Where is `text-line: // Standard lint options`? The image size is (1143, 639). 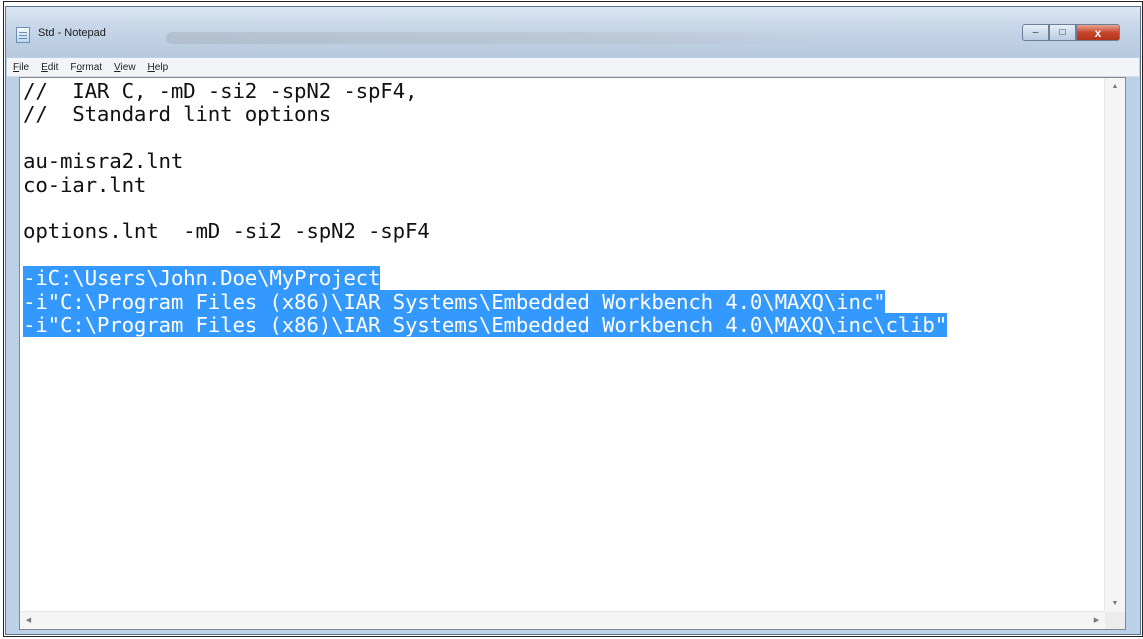
text-line: // Standard lint options is located at coordinates (177, 114).